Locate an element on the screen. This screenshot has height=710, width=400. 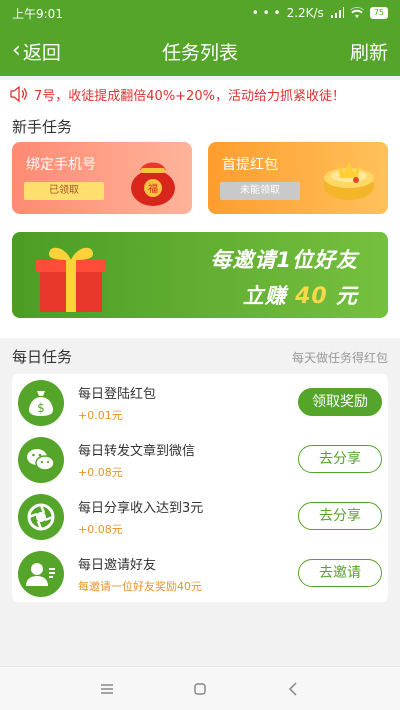
task-row-share-income: 每日分享收入达到3元 +0.08元 去分享 is located at coordinates (200, 516).